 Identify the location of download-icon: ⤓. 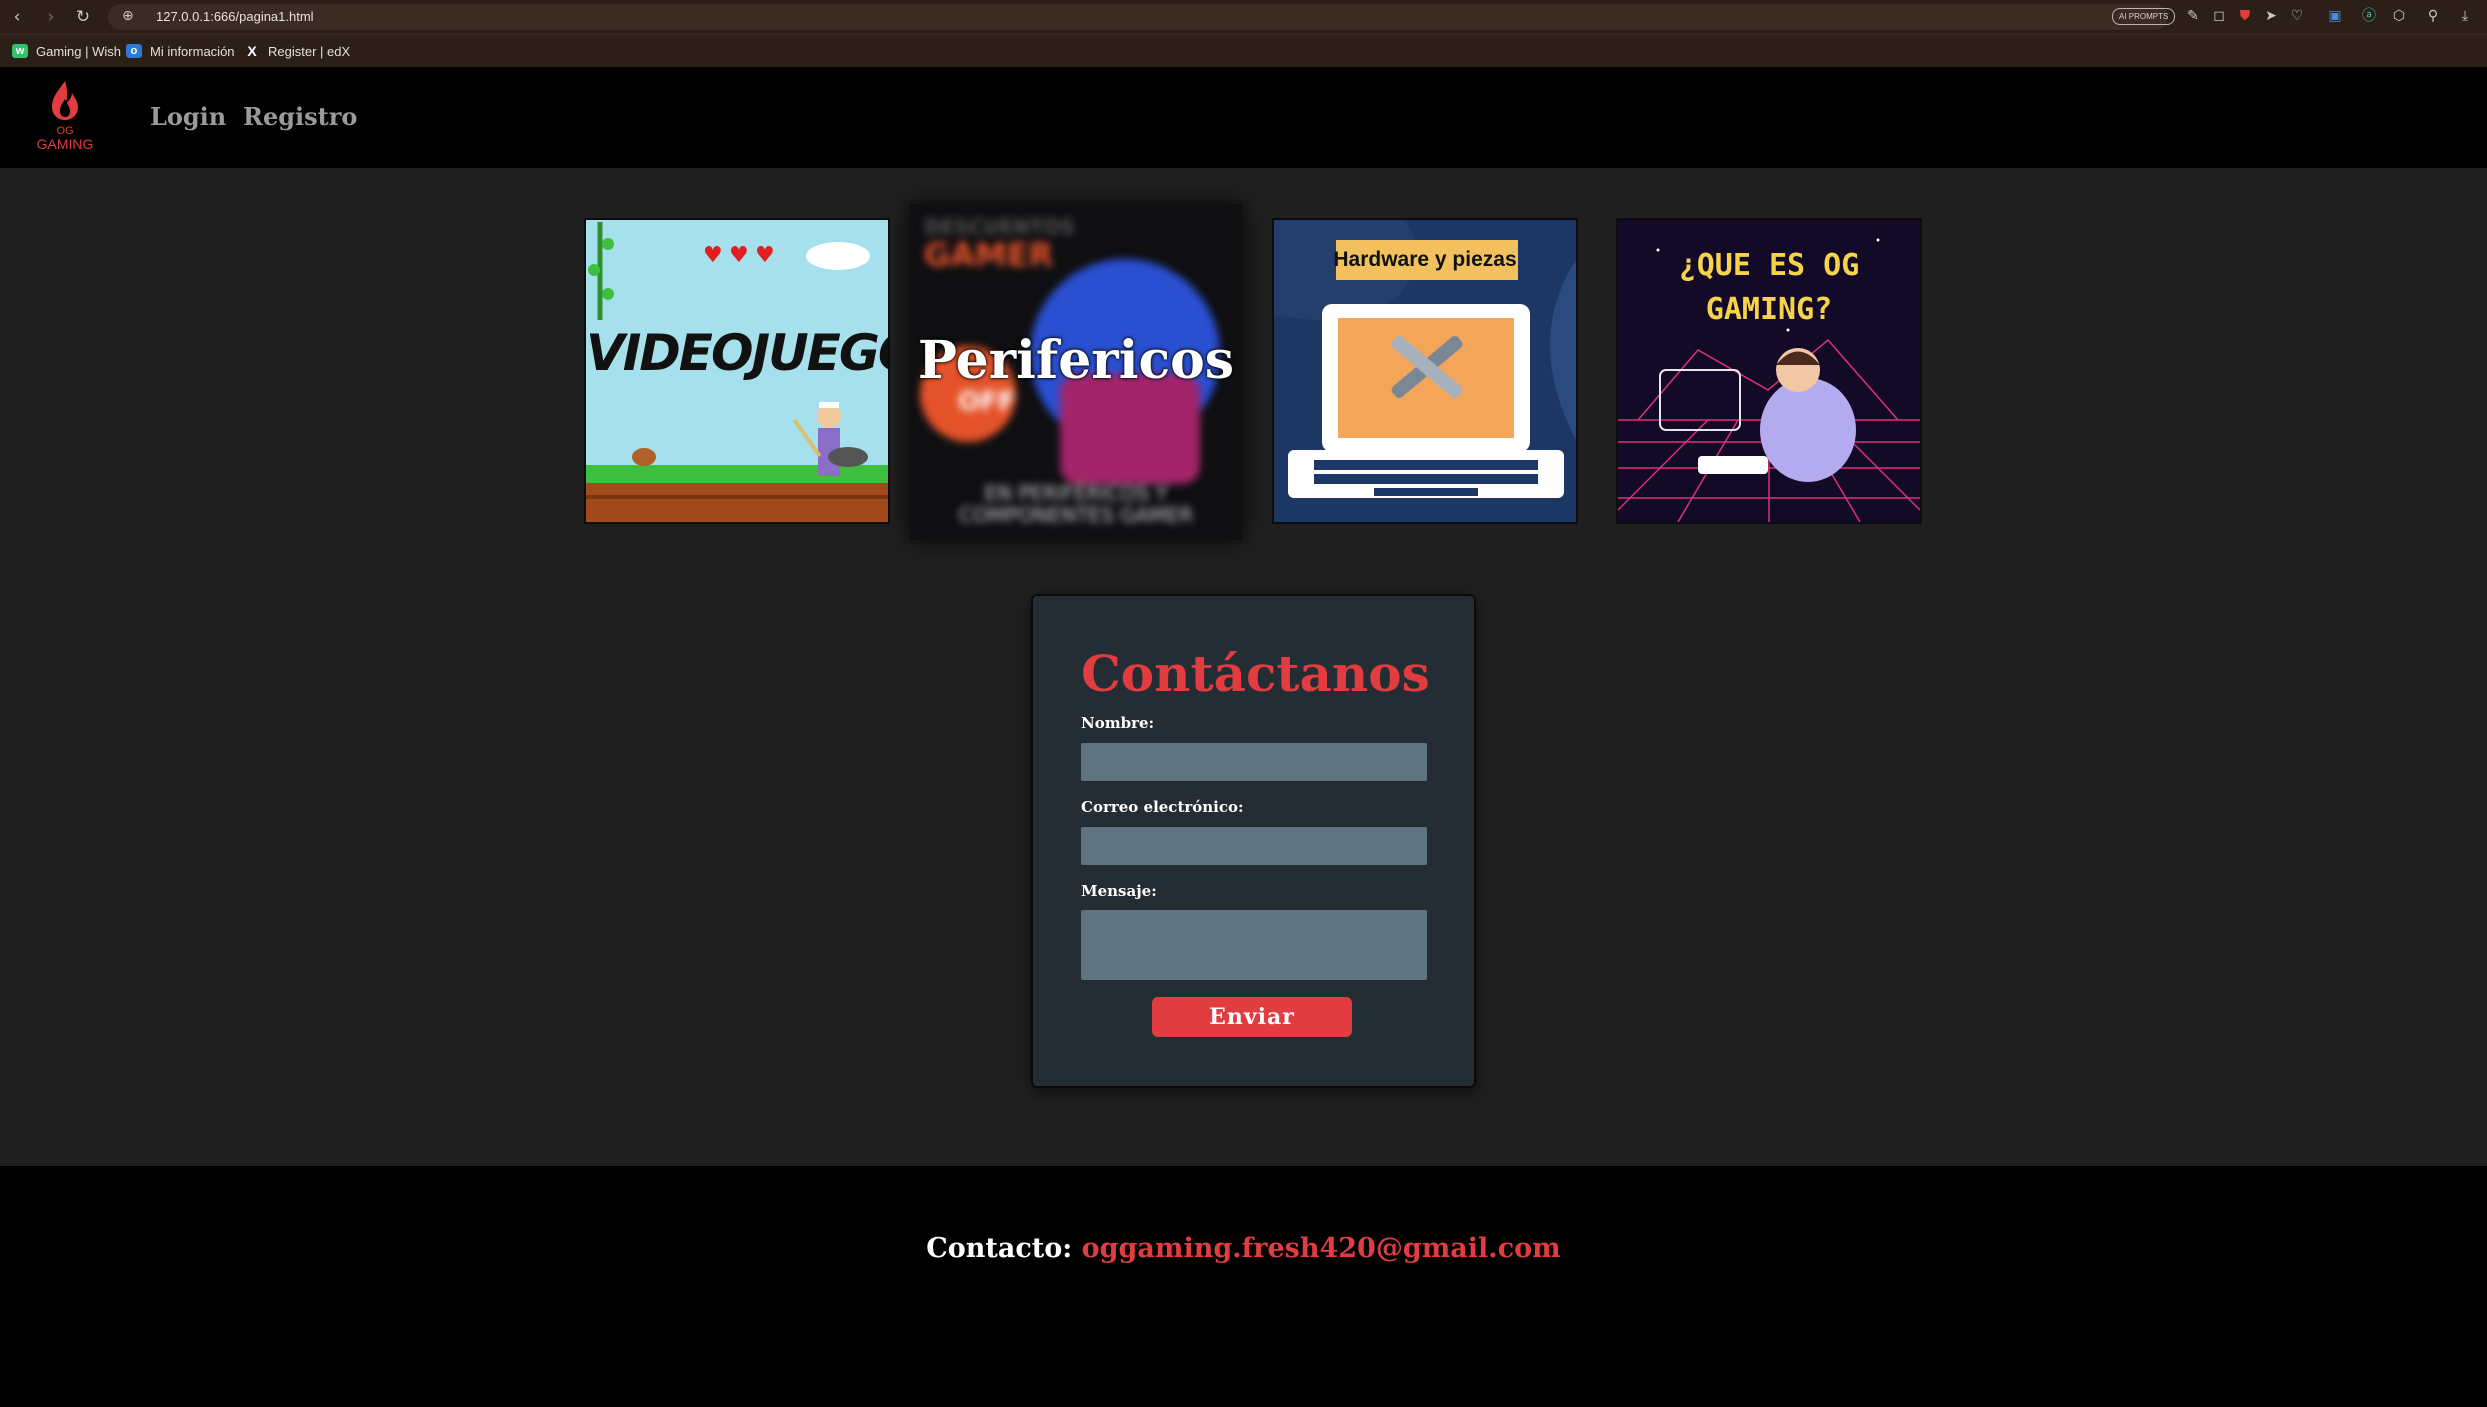
(2465, 16).